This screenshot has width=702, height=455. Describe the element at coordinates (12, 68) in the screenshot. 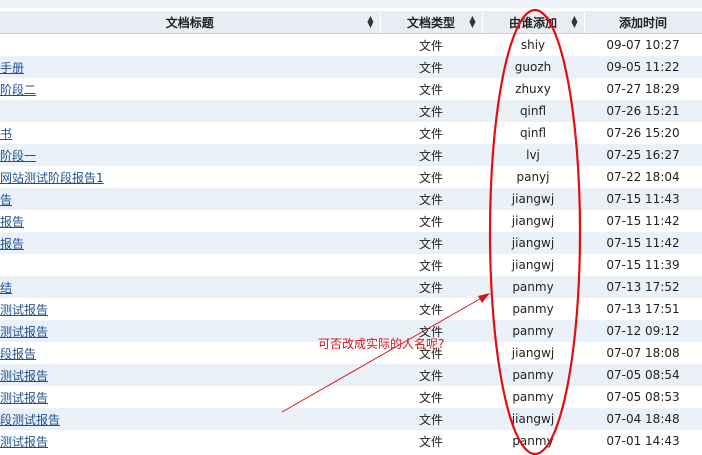

I see `document-title-link: 手册` at that location.